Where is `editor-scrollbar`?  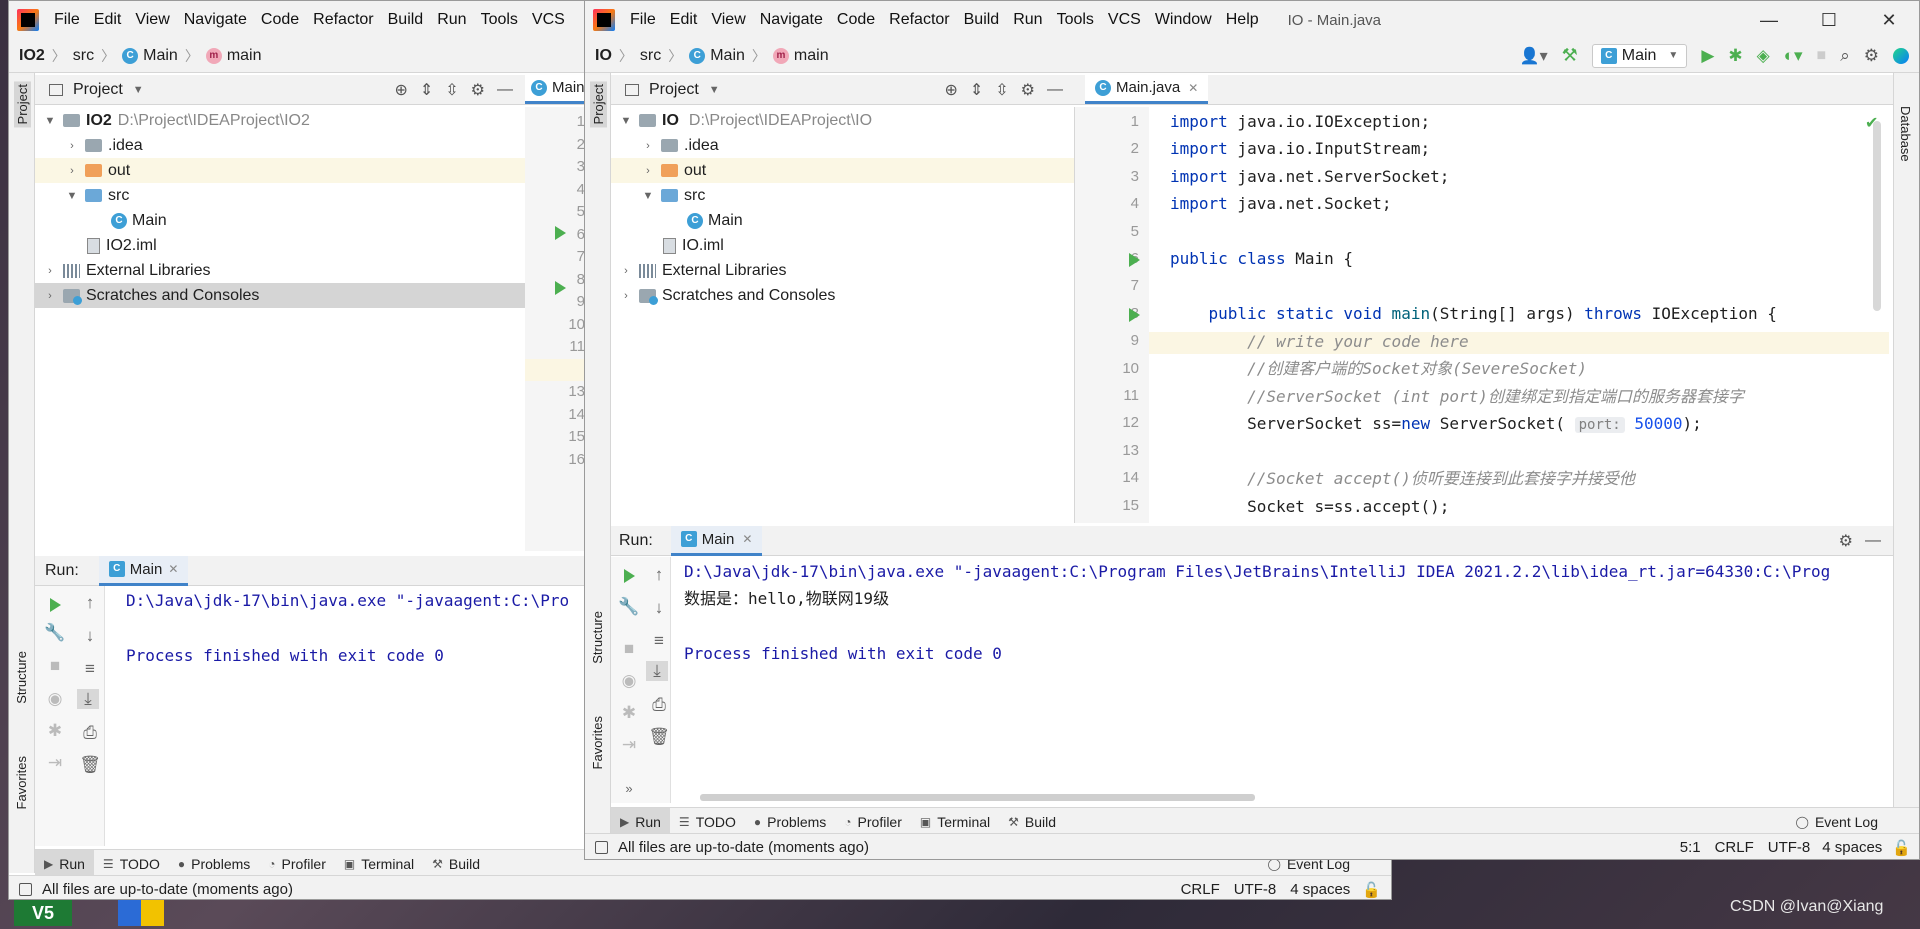
editor-scrollbar is located at coordinates (1877, 216).